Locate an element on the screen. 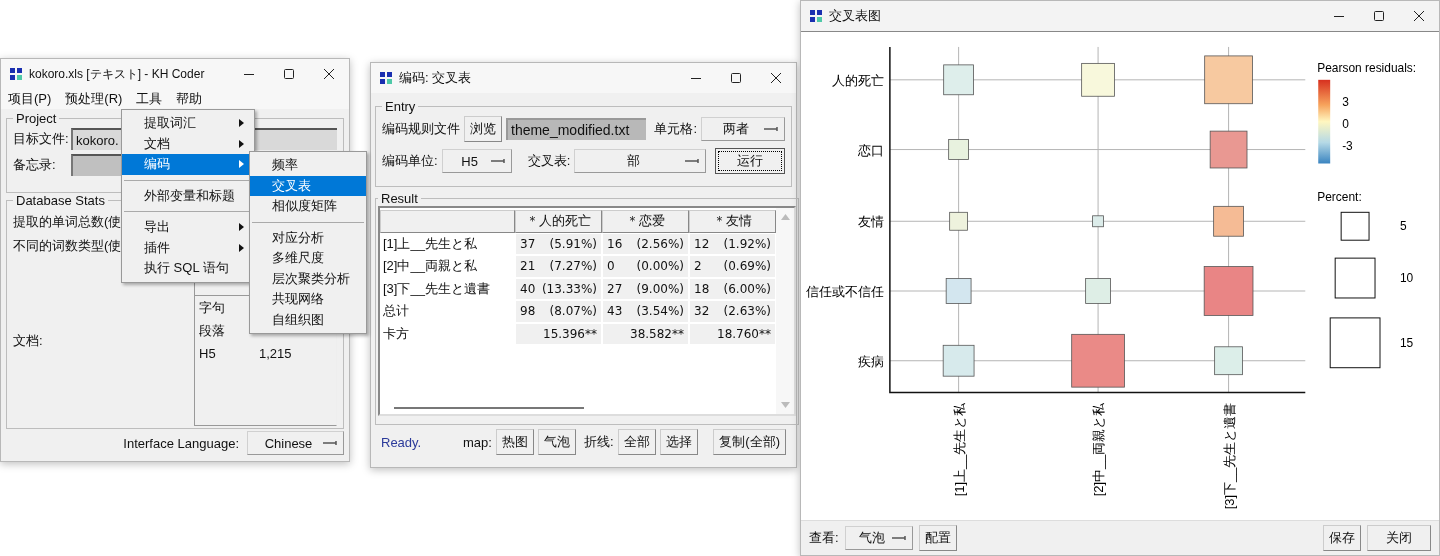  list-cell-text: 字句 is located at coordinates (212, 307).